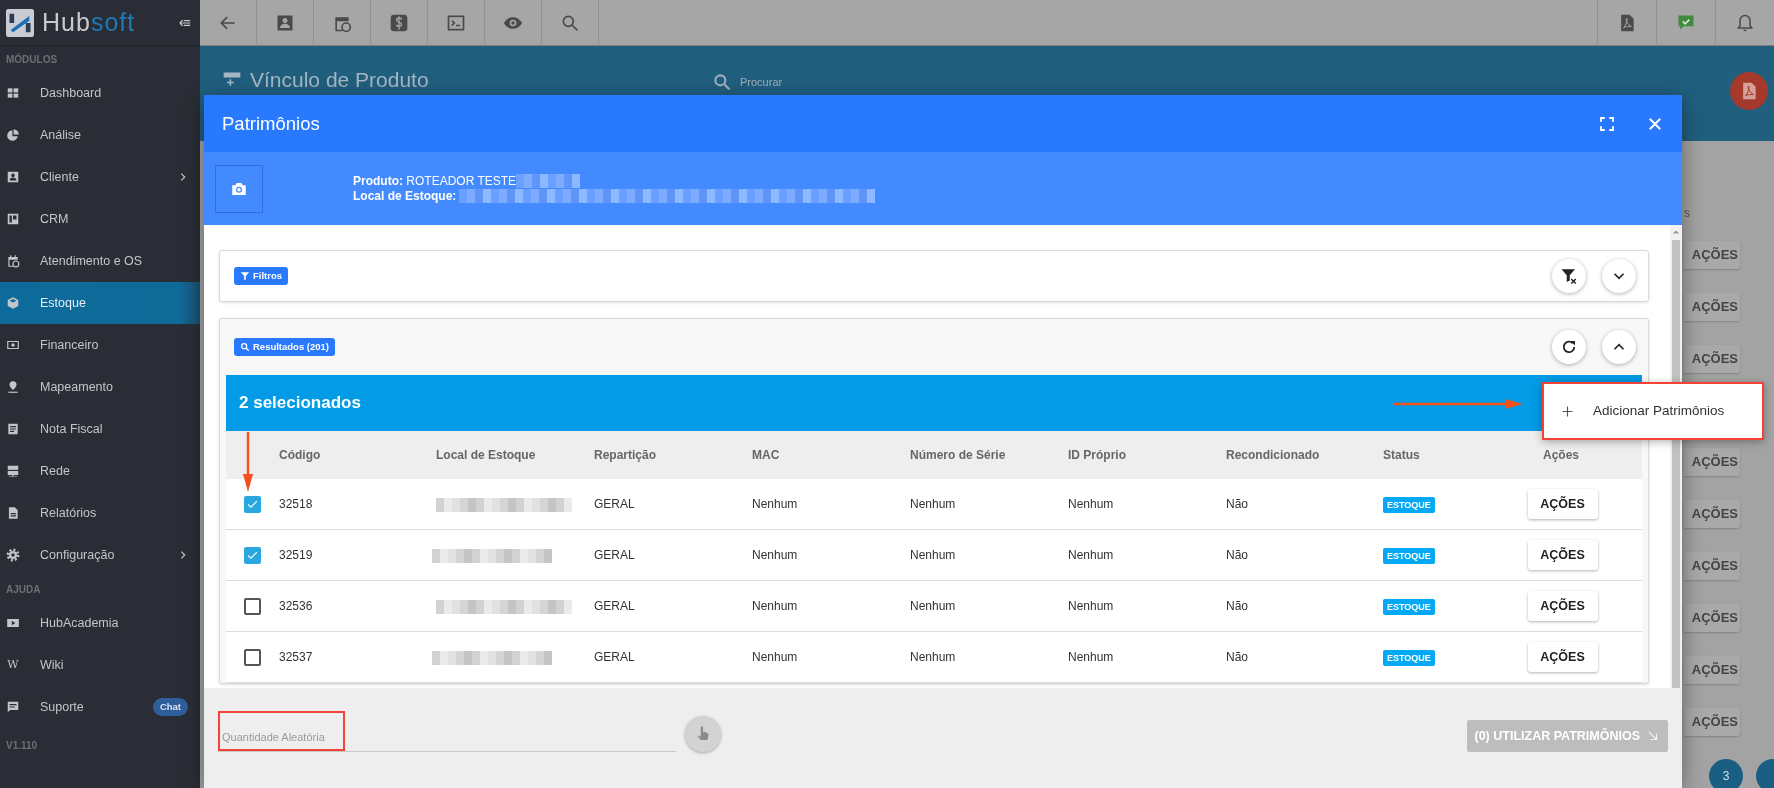 The image size is (1774, 788). What do you see at coordinates (13, 665) in the screenshot?
I see `letter-icon: W` at bounding box center [13, 665].